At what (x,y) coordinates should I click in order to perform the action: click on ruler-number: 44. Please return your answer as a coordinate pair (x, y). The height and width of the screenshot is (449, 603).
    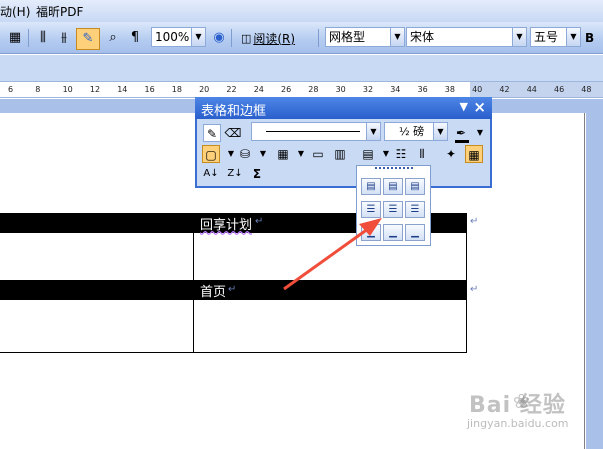
    Looking at the image, I should click on (531, 89).